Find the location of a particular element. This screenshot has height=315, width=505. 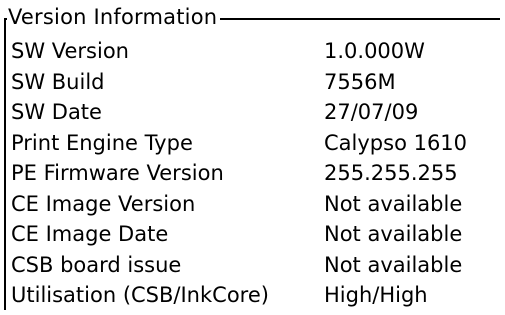

info-row-utilisation: Utilisation (CSB/InkCore) High/High is located at coordinates (256, 295).